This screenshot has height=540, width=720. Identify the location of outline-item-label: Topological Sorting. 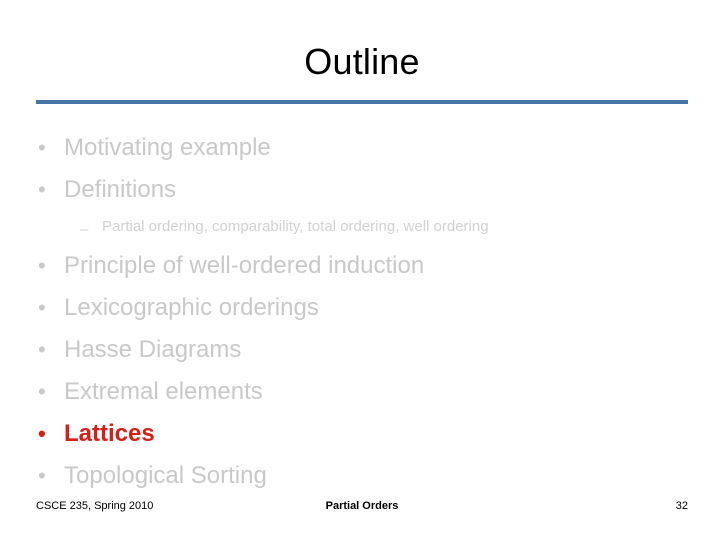
(165, 475).